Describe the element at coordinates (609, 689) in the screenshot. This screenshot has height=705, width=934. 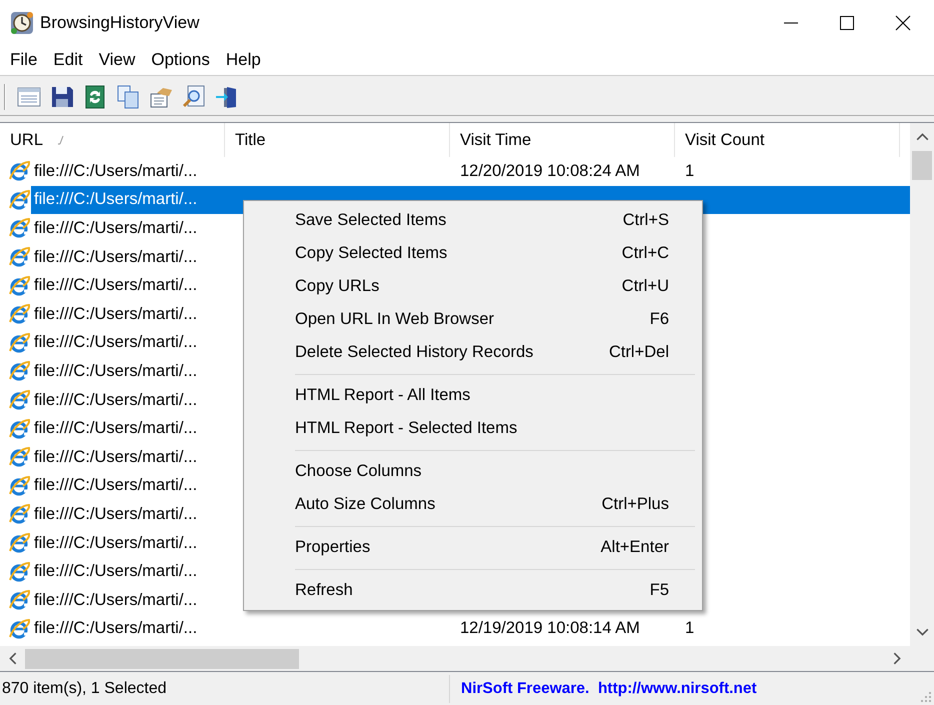
I see `credit-text: NirSoft Freeware. http://www.nirsoft.net` at that location.